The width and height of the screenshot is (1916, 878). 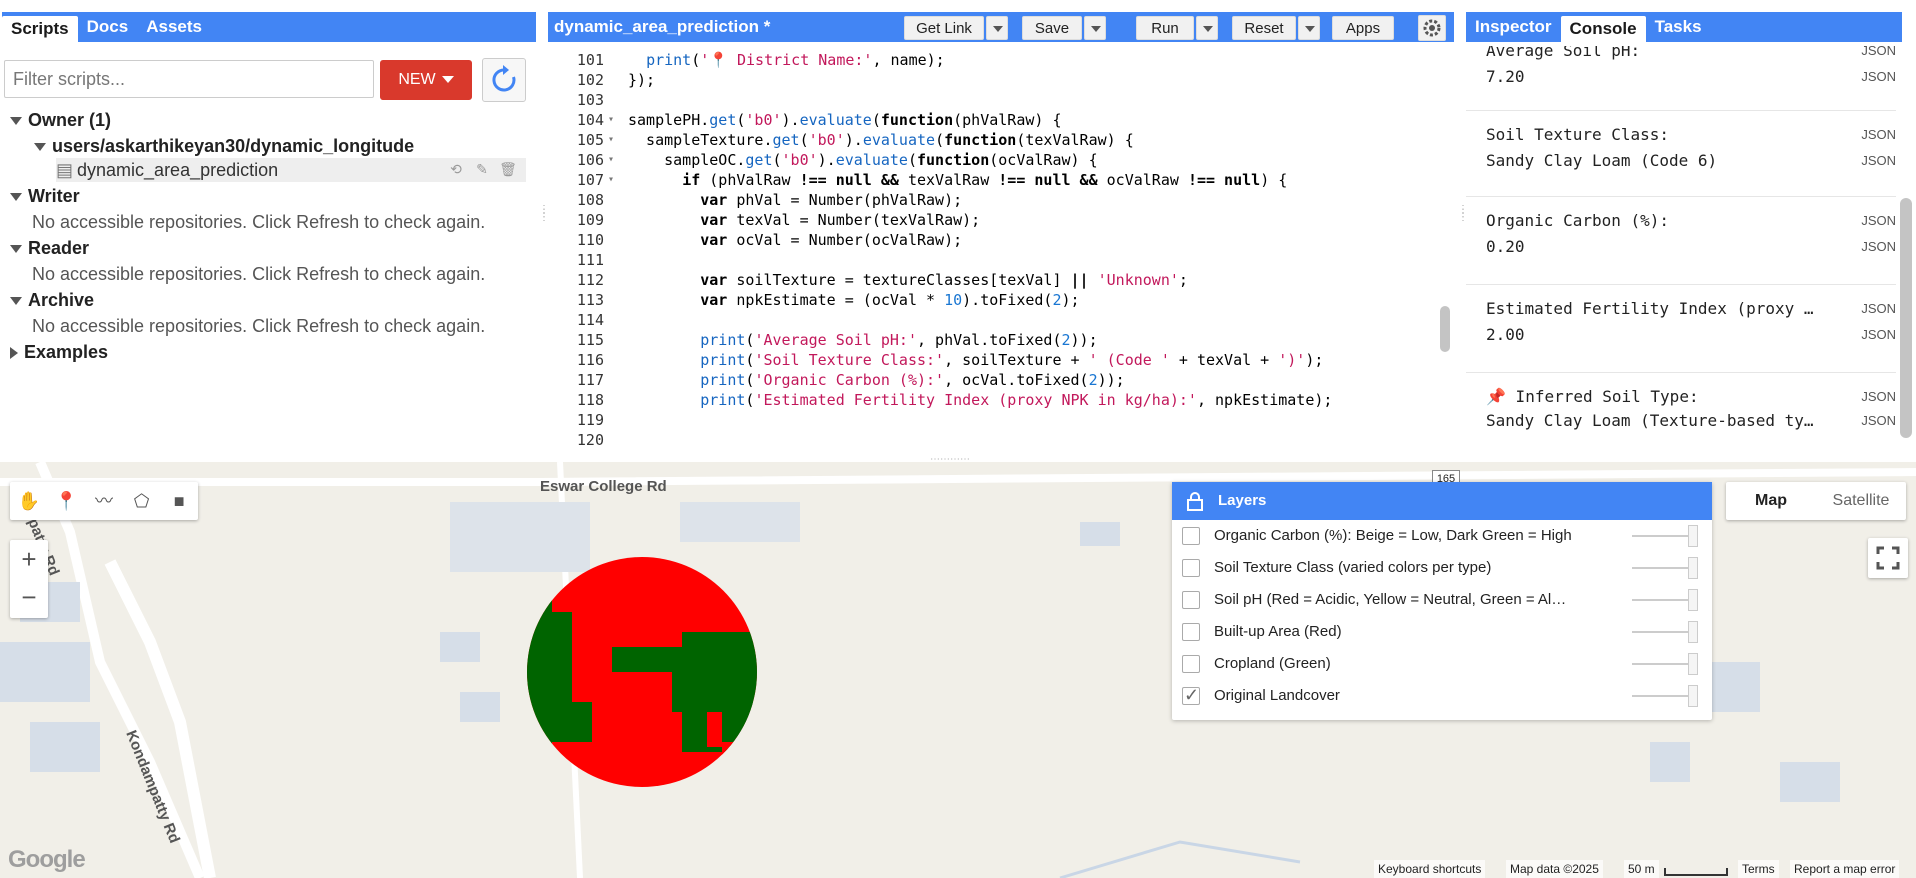 I want to click on edit-icon: ✎, so click(x=482, y=169).